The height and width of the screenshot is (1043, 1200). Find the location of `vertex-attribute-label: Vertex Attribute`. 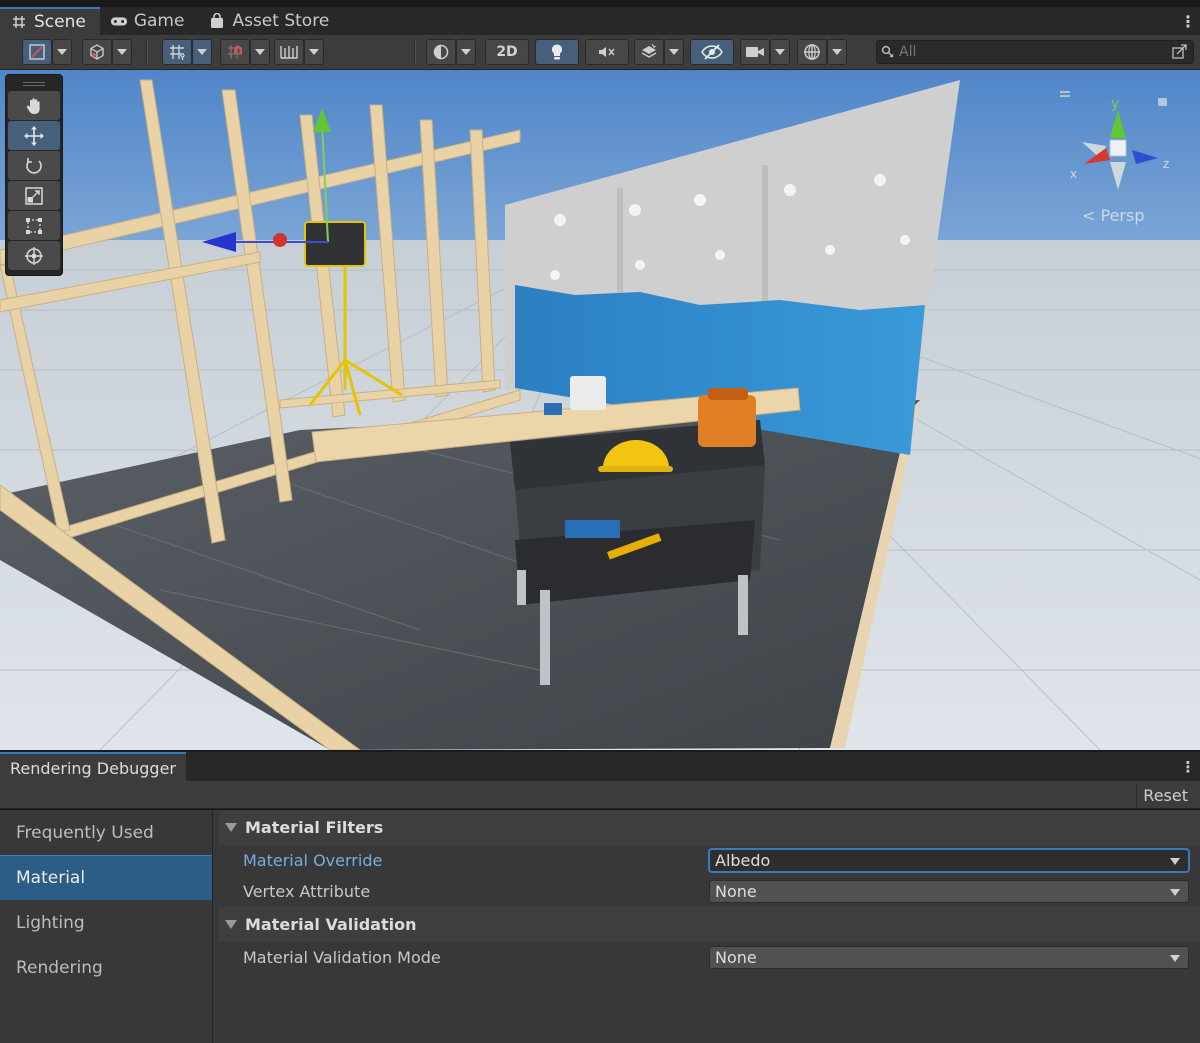

vertex-attribute-label: Vertex Attribute is located at coordinates (307, 891).